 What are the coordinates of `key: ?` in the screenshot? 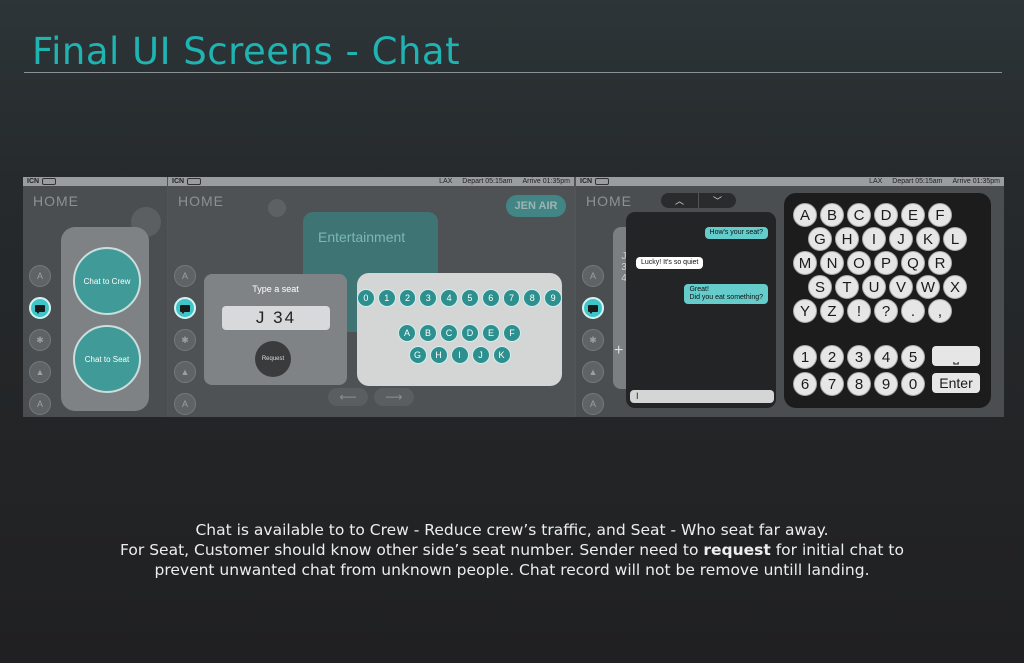 It's located at (886, 311).